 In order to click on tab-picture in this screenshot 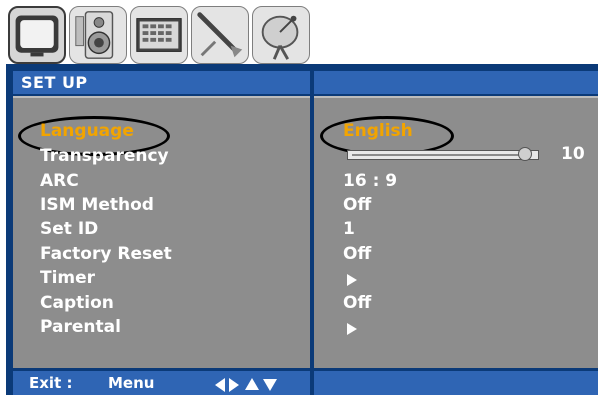, I will do `click(37, 35)`.